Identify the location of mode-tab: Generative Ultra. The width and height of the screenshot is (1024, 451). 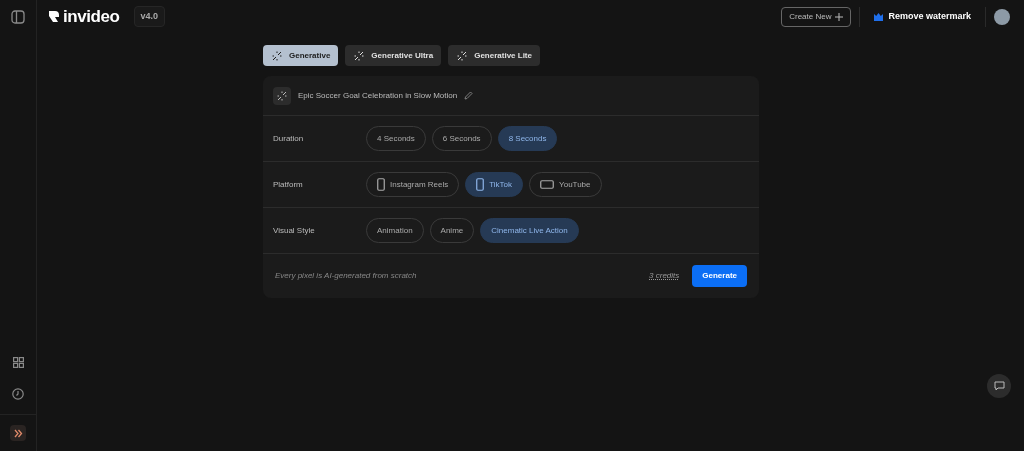
(393, 55).